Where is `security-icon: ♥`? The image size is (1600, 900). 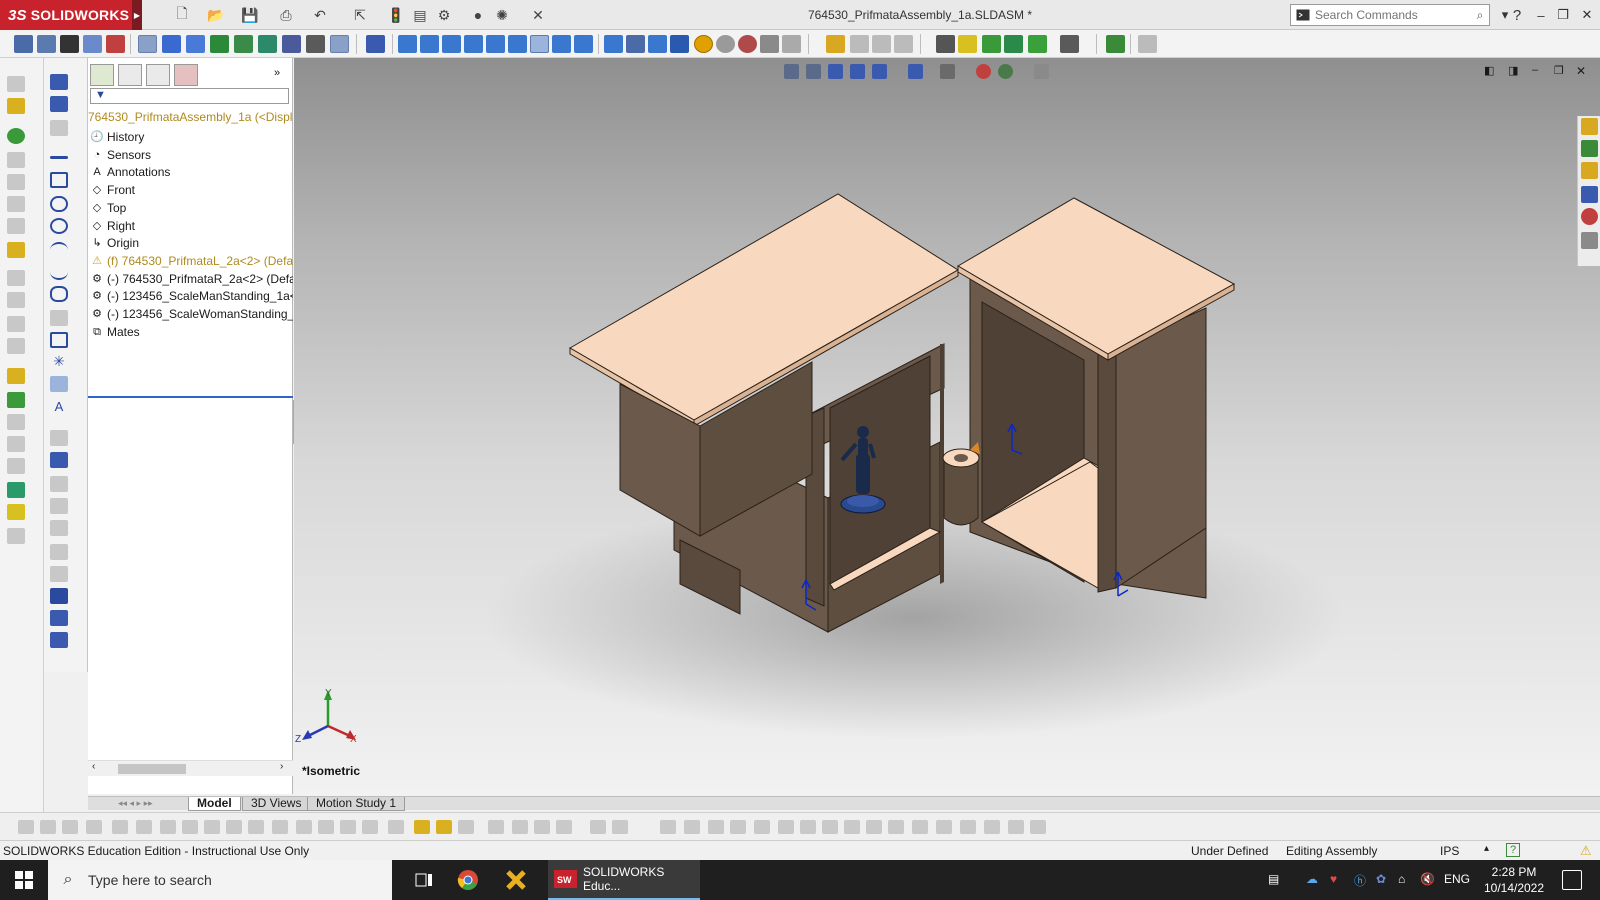 security-icon: ♥ is located at coordinates (1333, 879).